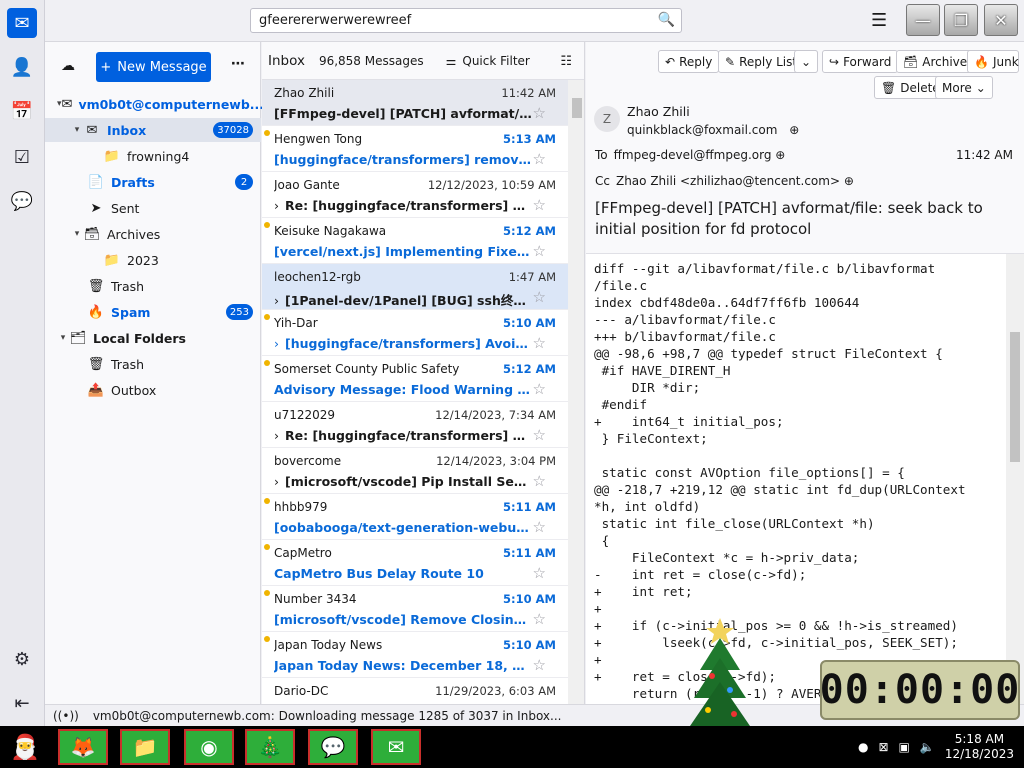 Image resolution: width=1024 pixels, height=768 pixels. Describe the element at coordinates (153, 312) in the screenshot. I see `folder-spam: 🔥 Spam 253` at that location.